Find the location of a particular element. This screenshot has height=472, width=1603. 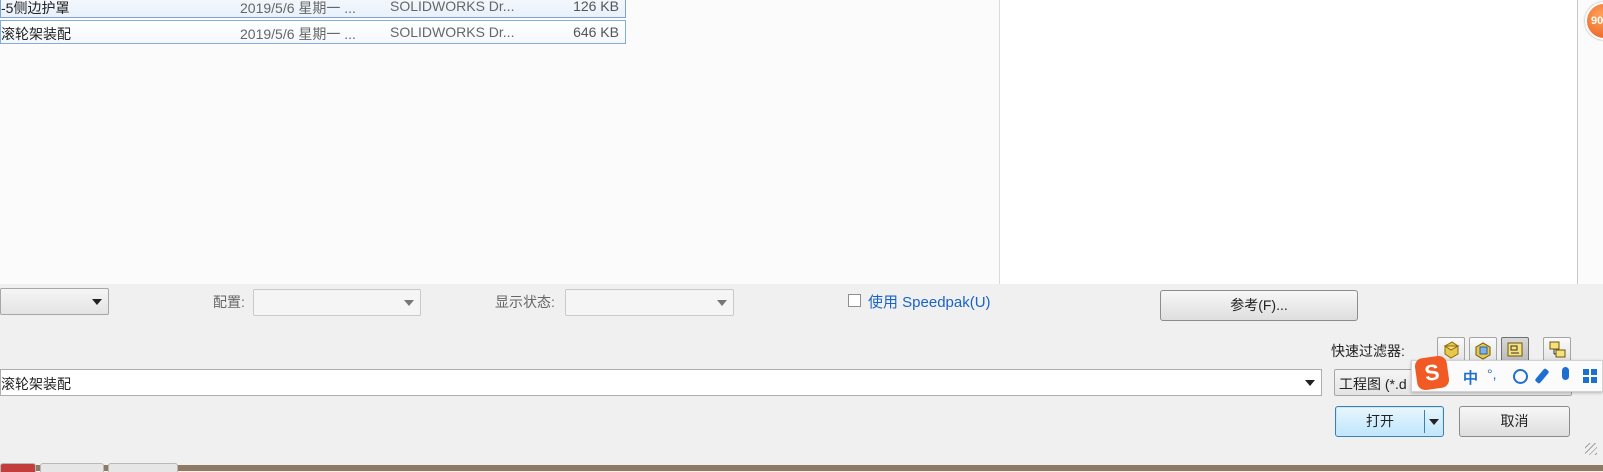

filename-value: 滚轮架装配 is located at coordinates (36, 384).